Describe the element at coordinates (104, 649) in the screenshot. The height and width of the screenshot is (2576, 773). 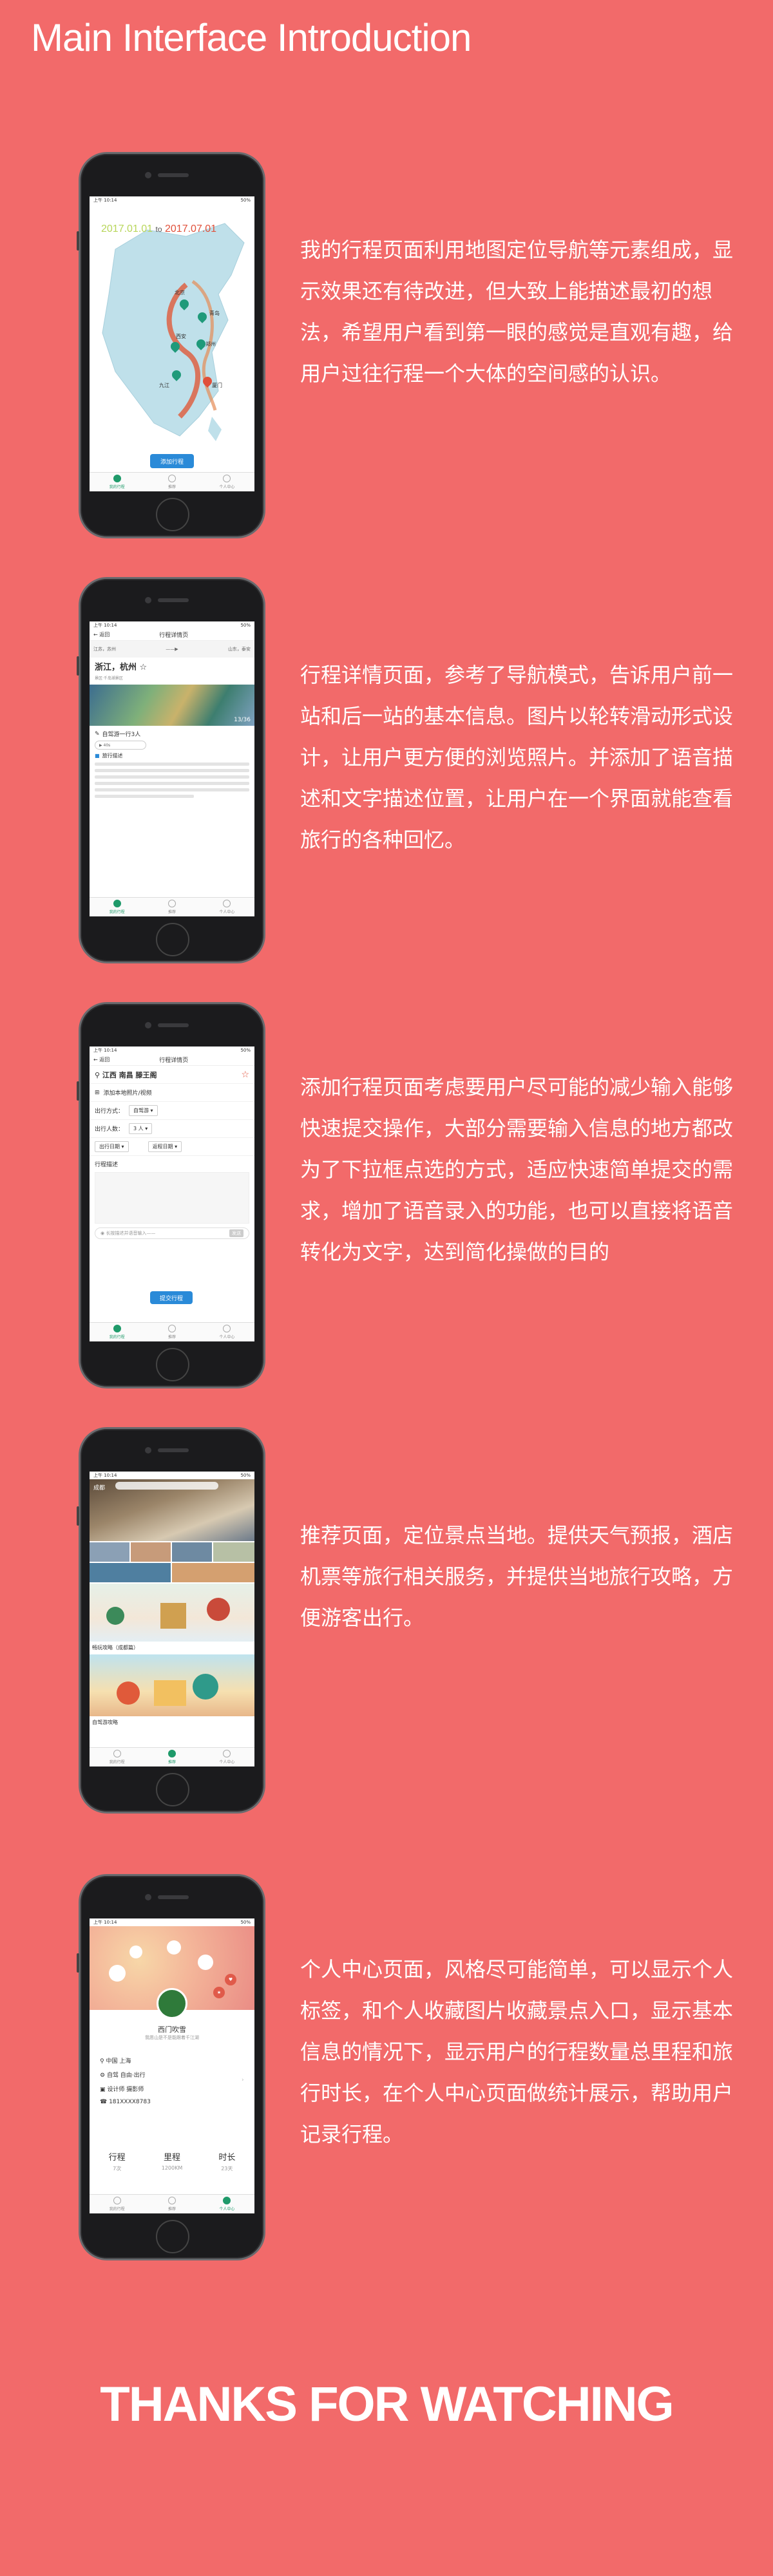
I see `route-from: 江苏，苏州` at that location.